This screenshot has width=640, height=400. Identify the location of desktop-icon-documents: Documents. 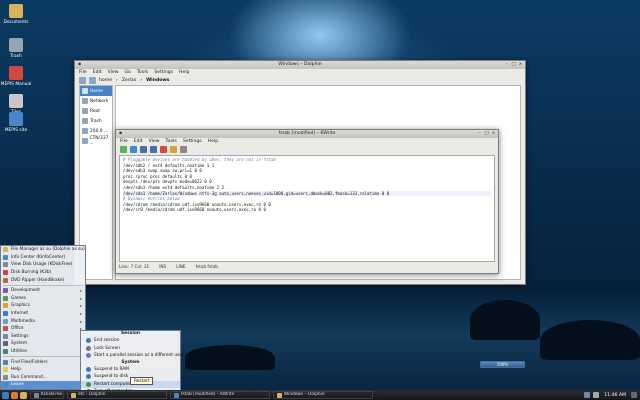
(16, 14).